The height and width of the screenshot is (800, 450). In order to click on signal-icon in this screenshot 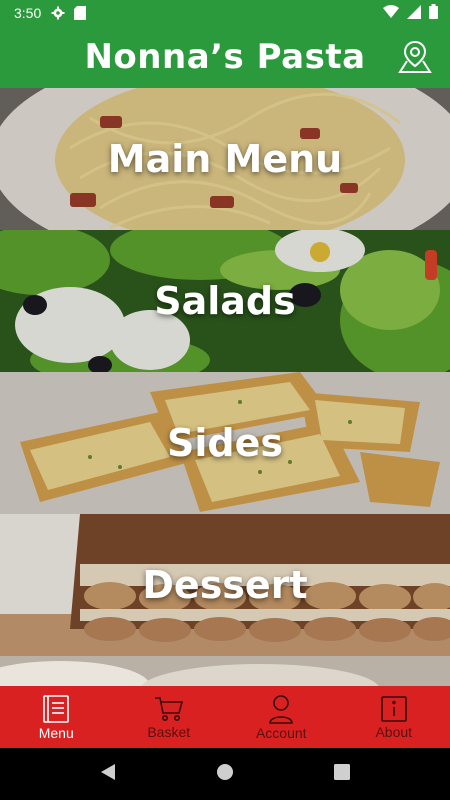, I will do `click(414, 13)`.